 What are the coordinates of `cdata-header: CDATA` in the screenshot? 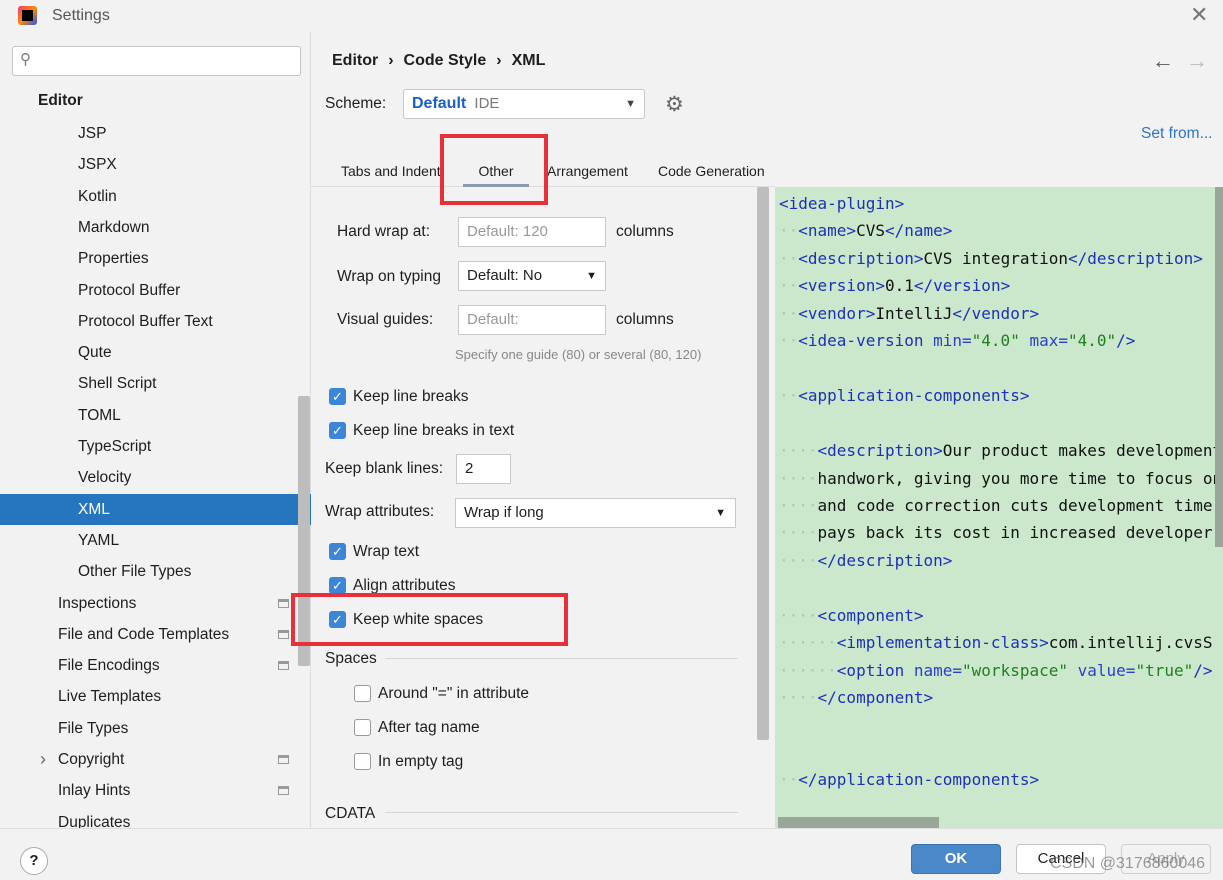 It's located at (350, 813).